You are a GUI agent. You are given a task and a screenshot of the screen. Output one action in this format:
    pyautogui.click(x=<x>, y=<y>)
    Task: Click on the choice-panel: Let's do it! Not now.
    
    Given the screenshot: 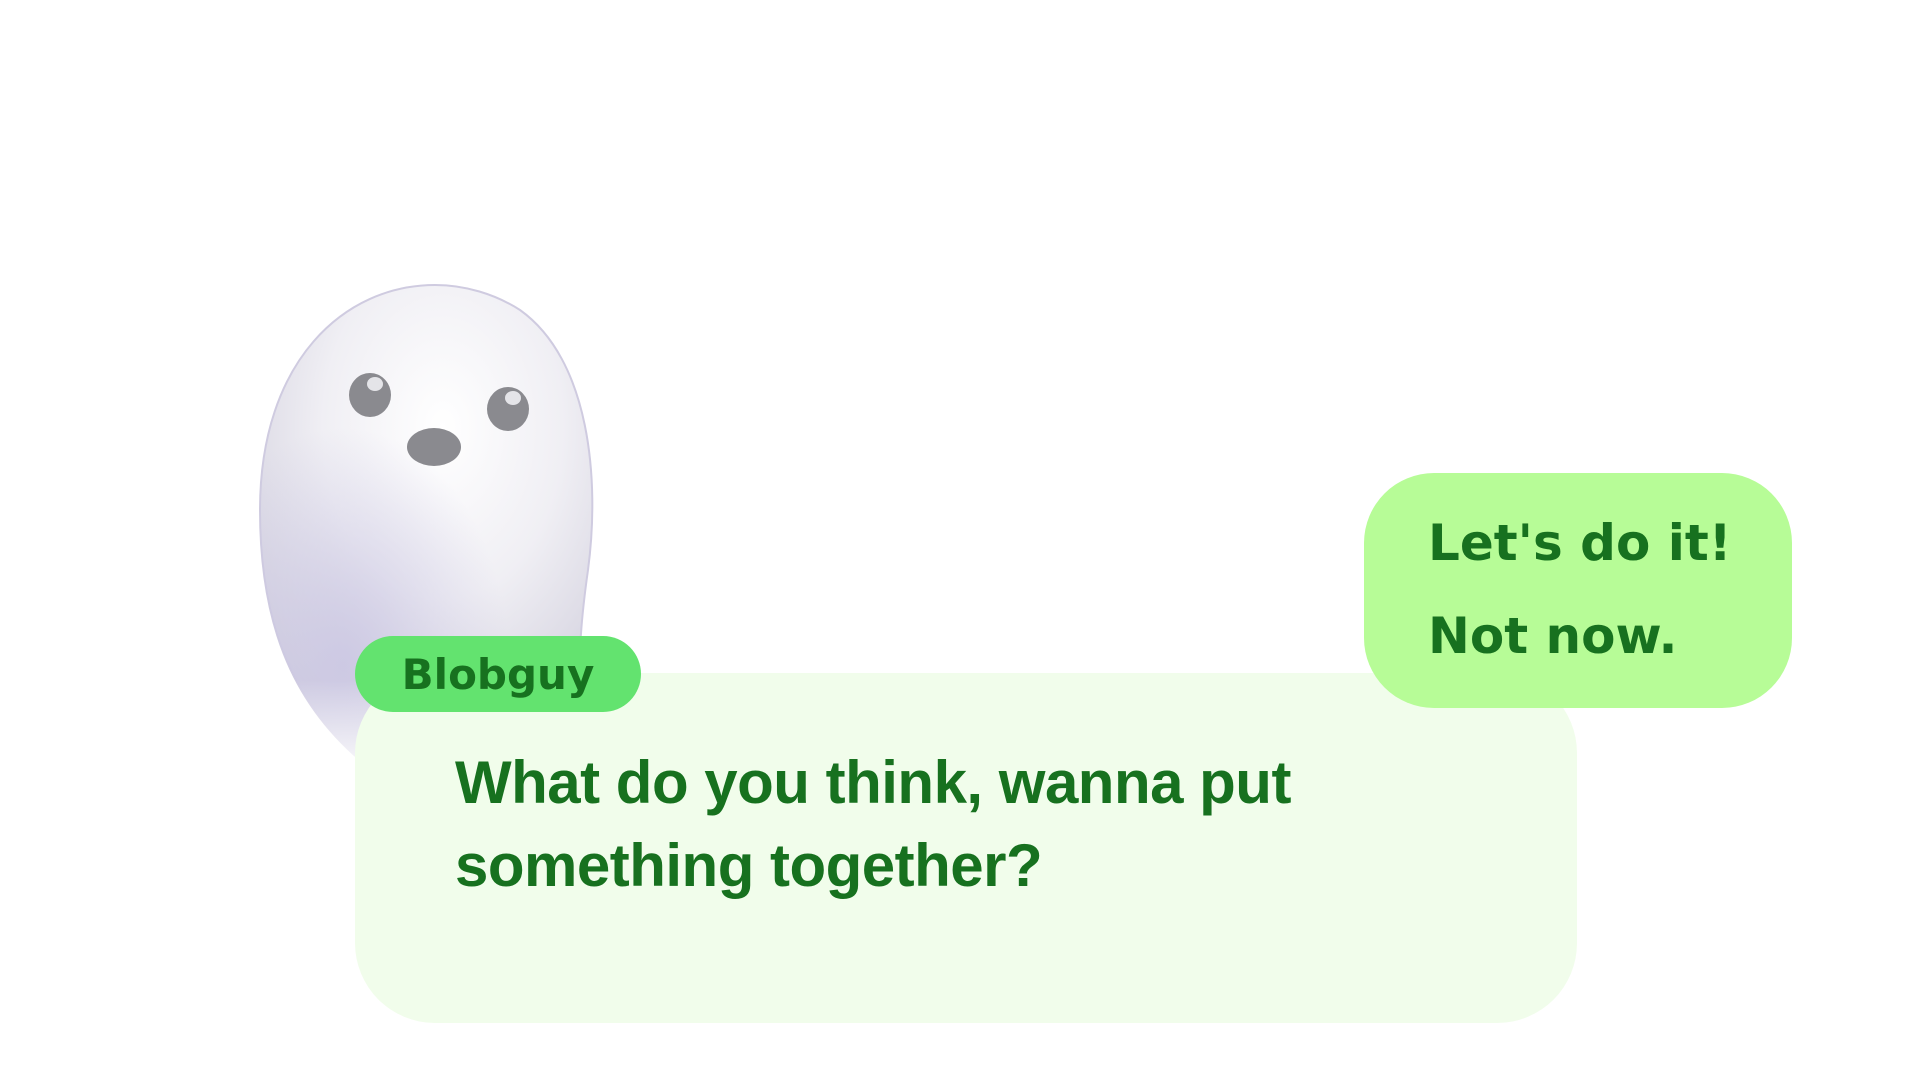 What is the action you would take?
    pyautogui.click(x=1578, y=590)
    